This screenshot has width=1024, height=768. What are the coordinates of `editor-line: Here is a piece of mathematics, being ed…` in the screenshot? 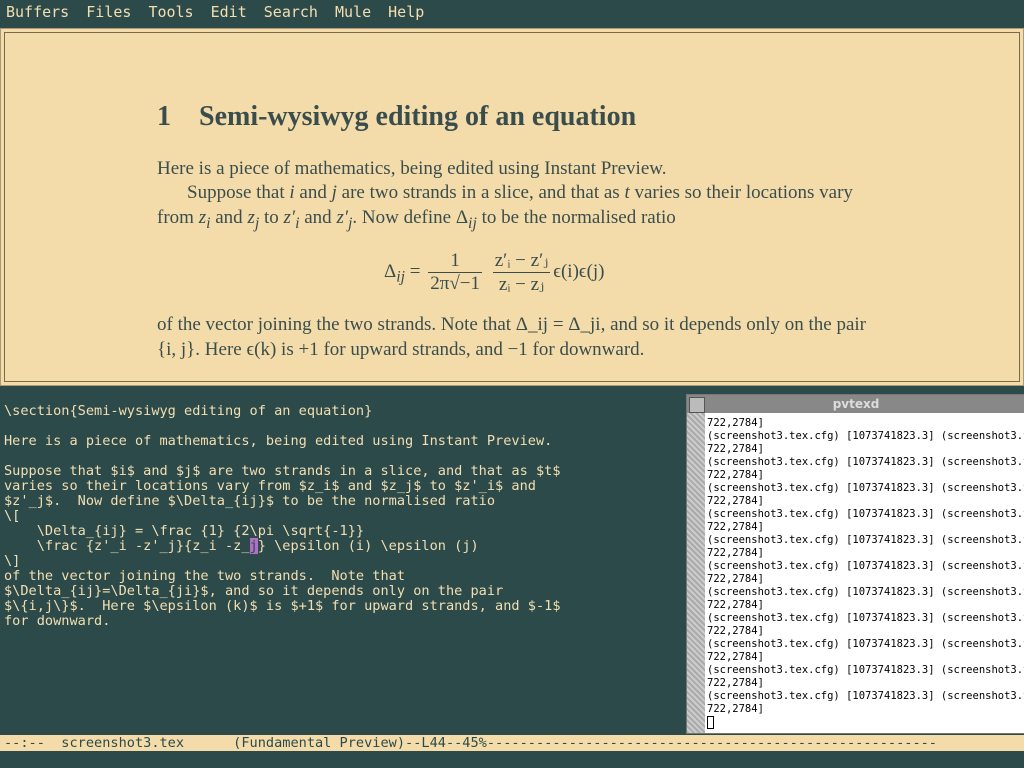 It's located at (278, 441).